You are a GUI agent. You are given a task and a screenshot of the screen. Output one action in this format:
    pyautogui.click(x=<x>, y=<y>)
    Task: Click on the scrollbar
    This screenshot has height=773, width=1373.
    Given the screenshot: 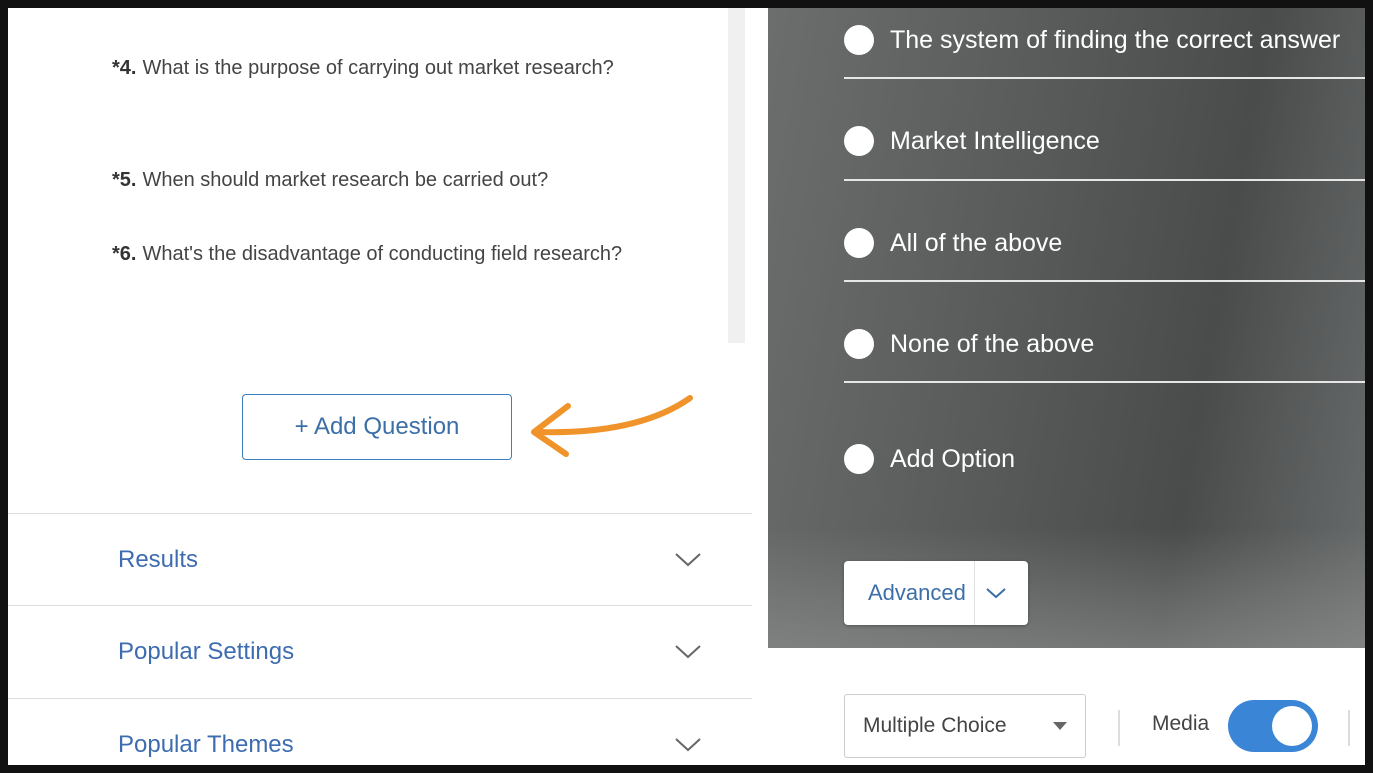 What is the action you would take?
    pyautogui.click(x=736, y=175)
    